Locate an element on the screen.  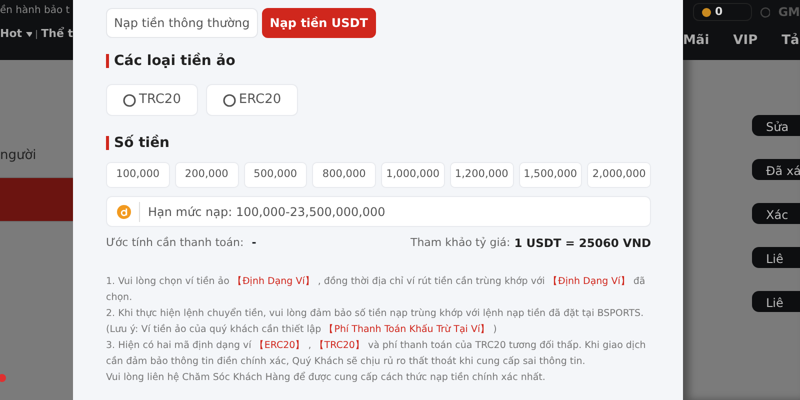
amount-button: 2,000,000 is located at coordinates (619, 175).